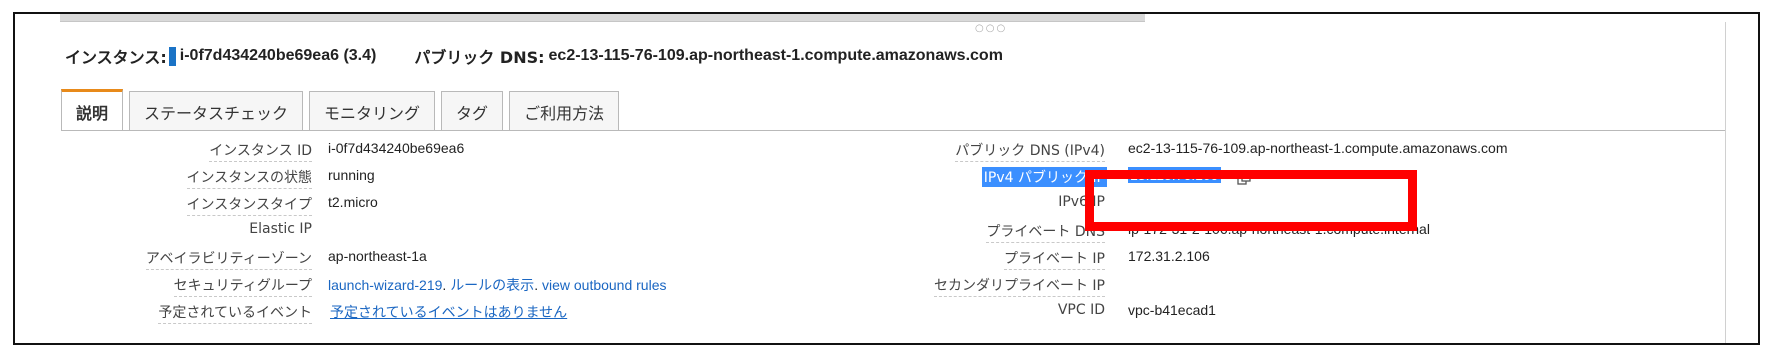  I want to click on label-instance-state: インスタンスの状態, so click(249, 178).